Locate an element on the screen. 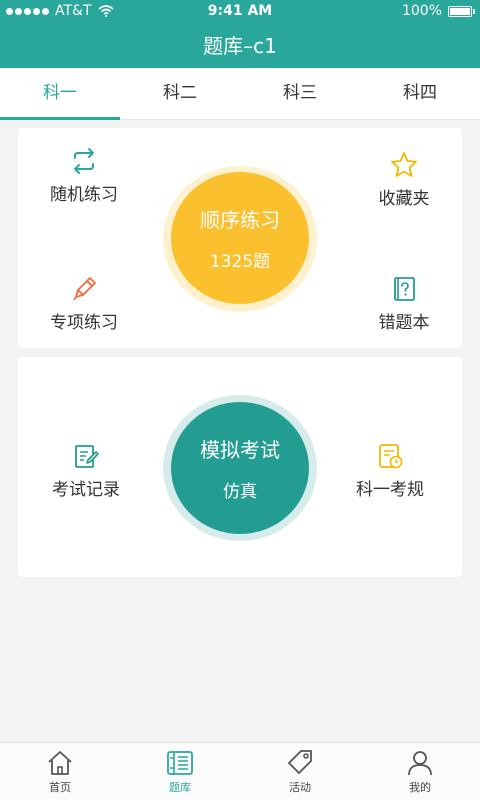 This screenshot has height=800, width=480. nav-profile: 我的 is located at coordinates (420, 771).